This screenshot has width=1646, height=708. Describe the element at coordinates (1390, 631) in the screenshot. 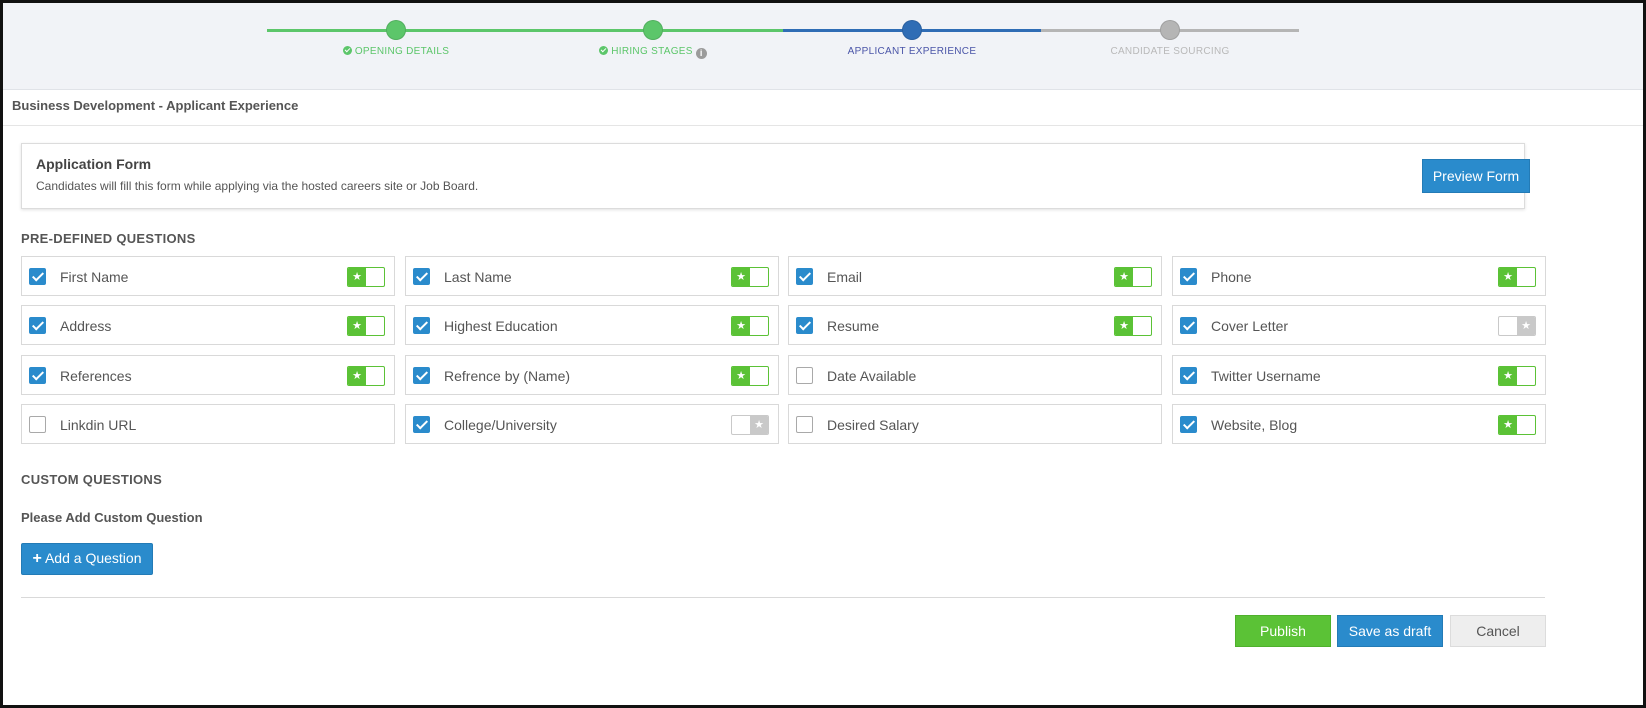

I see `save-draft-button: Save as draft` at that location.